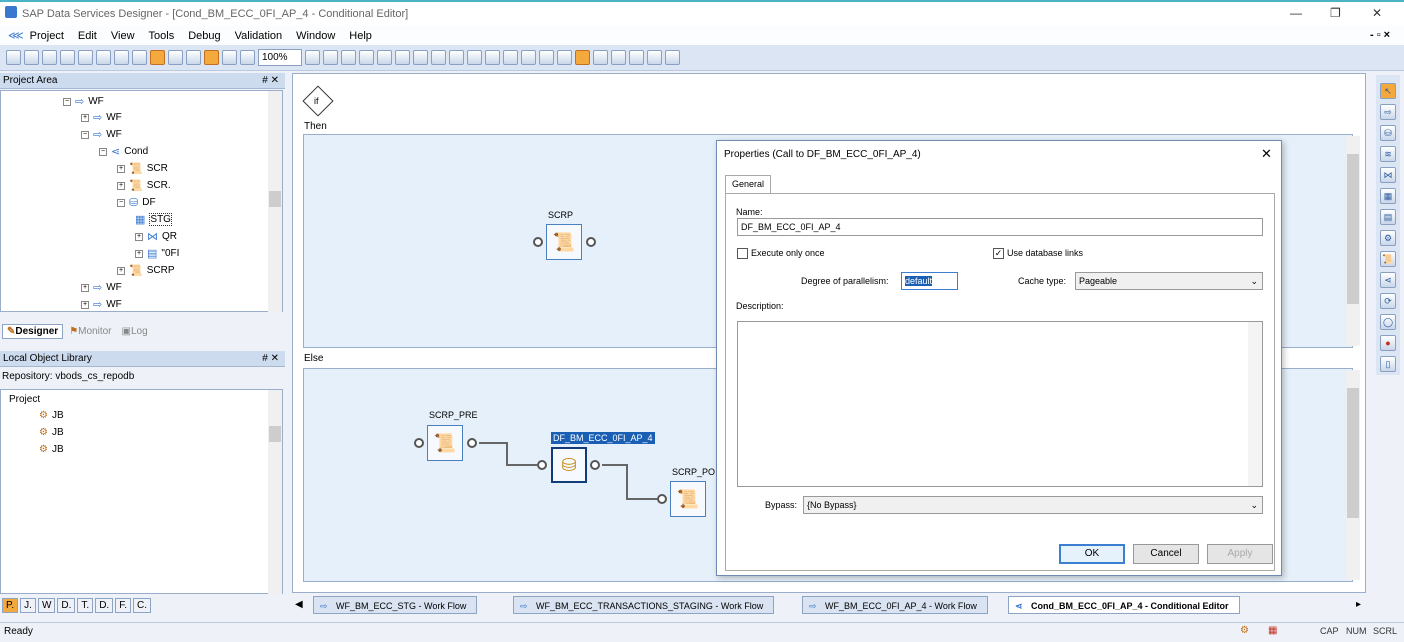 The width and height of the screenshot is (1404, 642). I want to click on tree-item: − ⋖ Cond, so click(123, 151).